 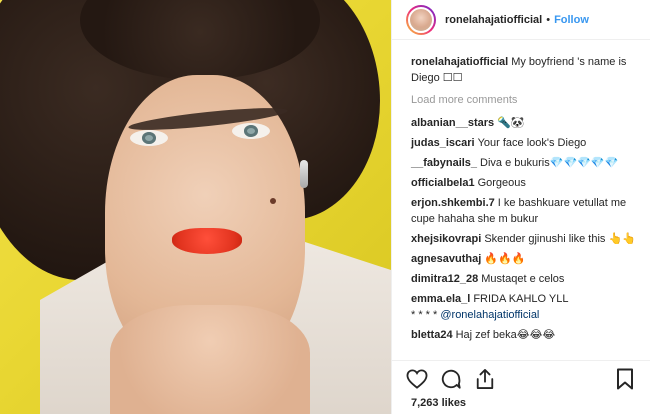 I want to click on comment-item: officialbela1 Gorgeous, so click(x=523, y=183).